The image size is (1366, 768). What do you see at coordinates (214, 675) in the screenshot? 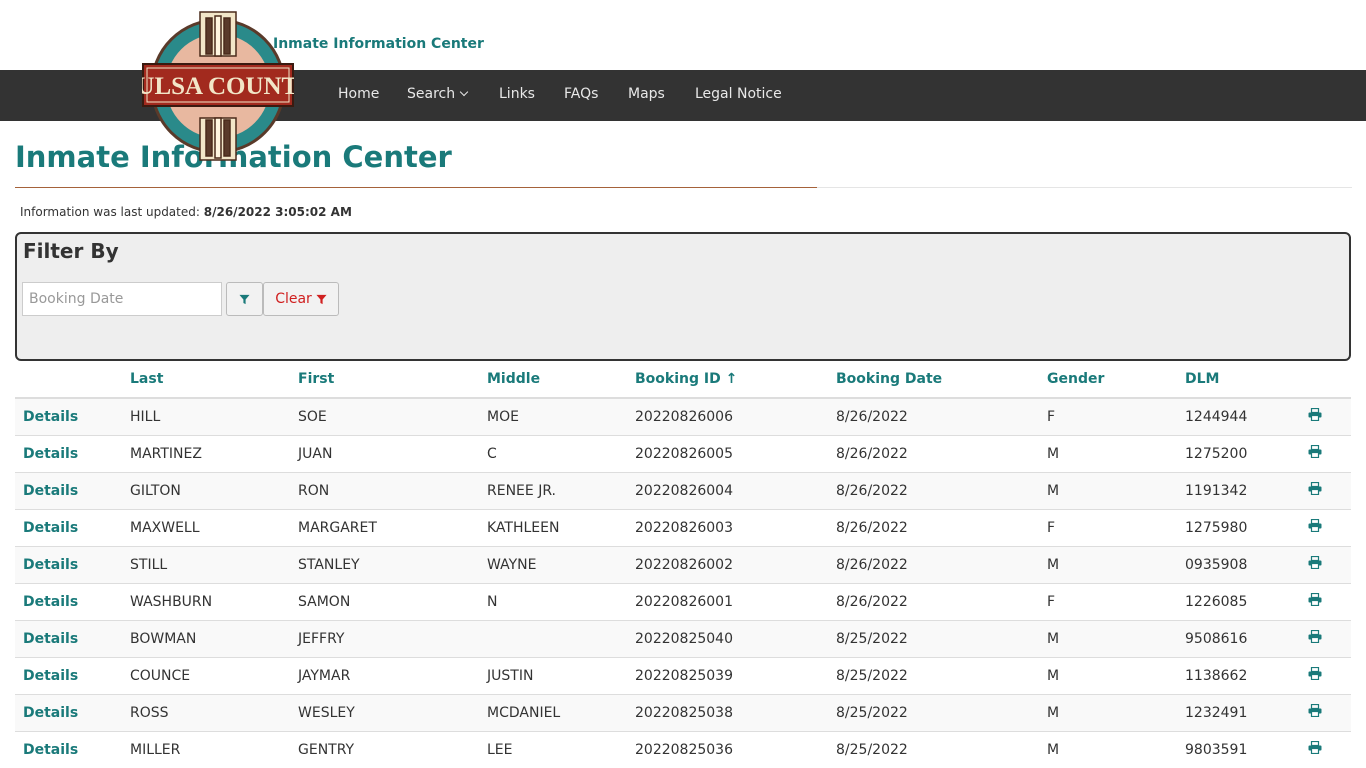
I see `cell-last: COUNCE` at bounding box center [214, 675].